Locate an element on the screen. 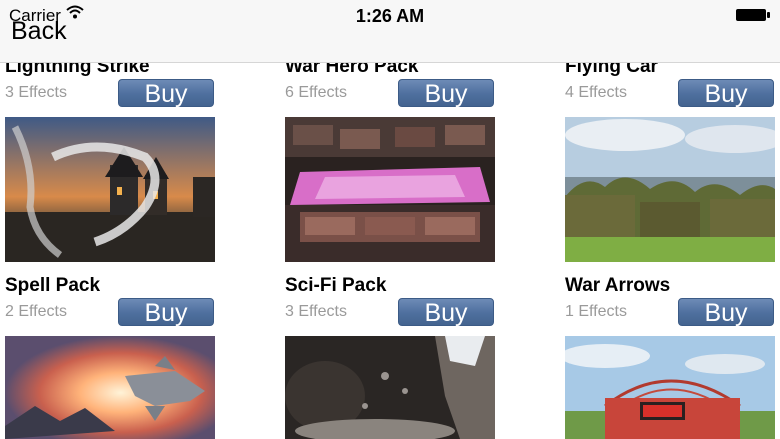 Image resolution: width=780 pixels, height=439 pixels. status-bar: Carrier 1:26 AM Back is located at coordinates (390, 31).